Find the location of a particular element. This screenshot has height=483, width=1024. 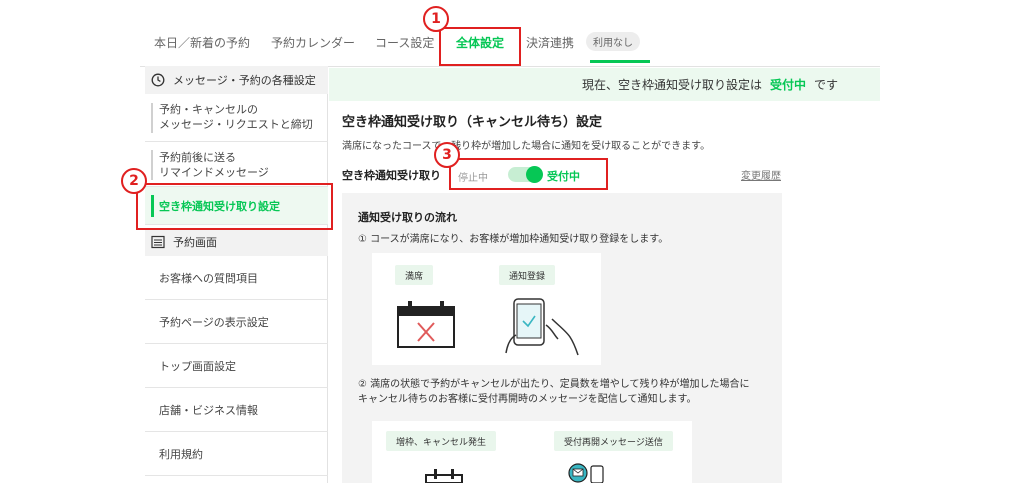

sidebar-item-booking-cancel: 予約・キャンセルの メッセージ・リクエストと締切 is located at coordinates (236, 118).